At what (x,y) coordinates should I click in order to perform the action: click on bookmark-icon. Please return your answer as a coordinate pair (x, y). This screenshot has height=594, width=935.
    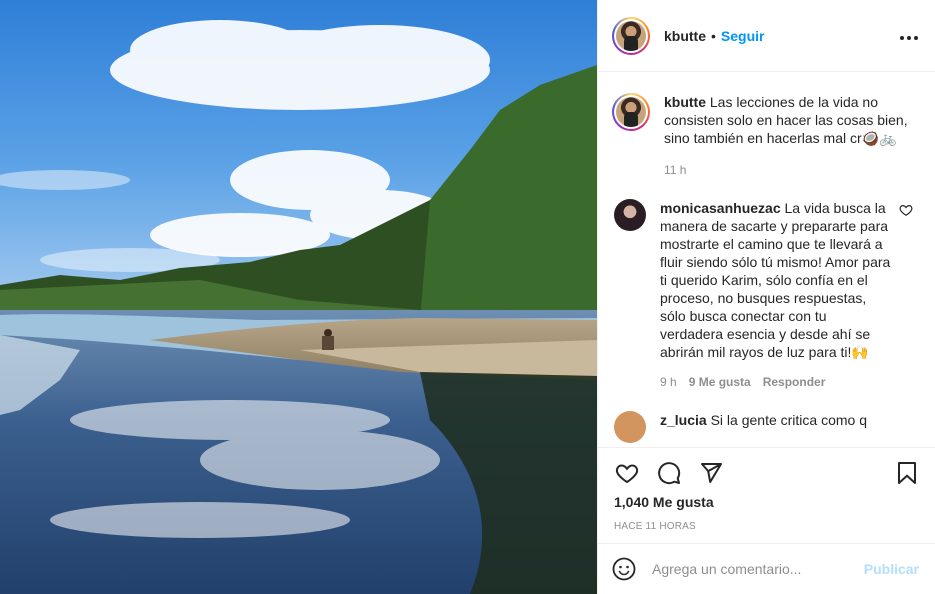
    Looking at the image, I should click on (907, 473).